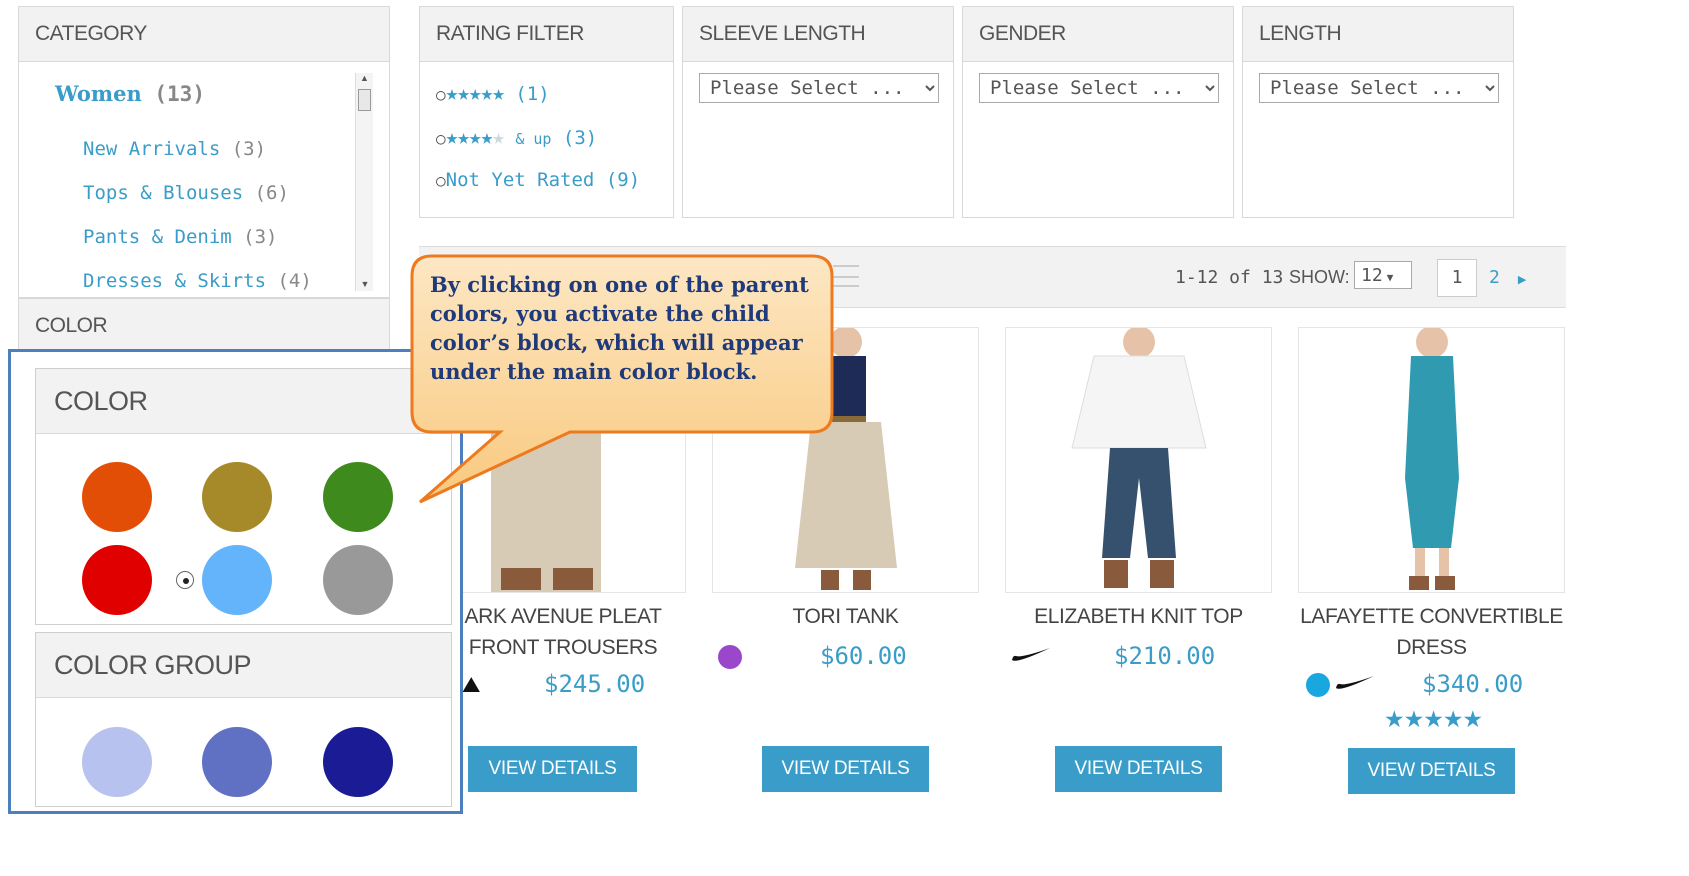 This screenshot has width=1689, height=876. Describe the element at coordinates (538, 180) in the screenshot. I see `rating-option-not-rated: ○Not Yet Rated (9)` at that location.